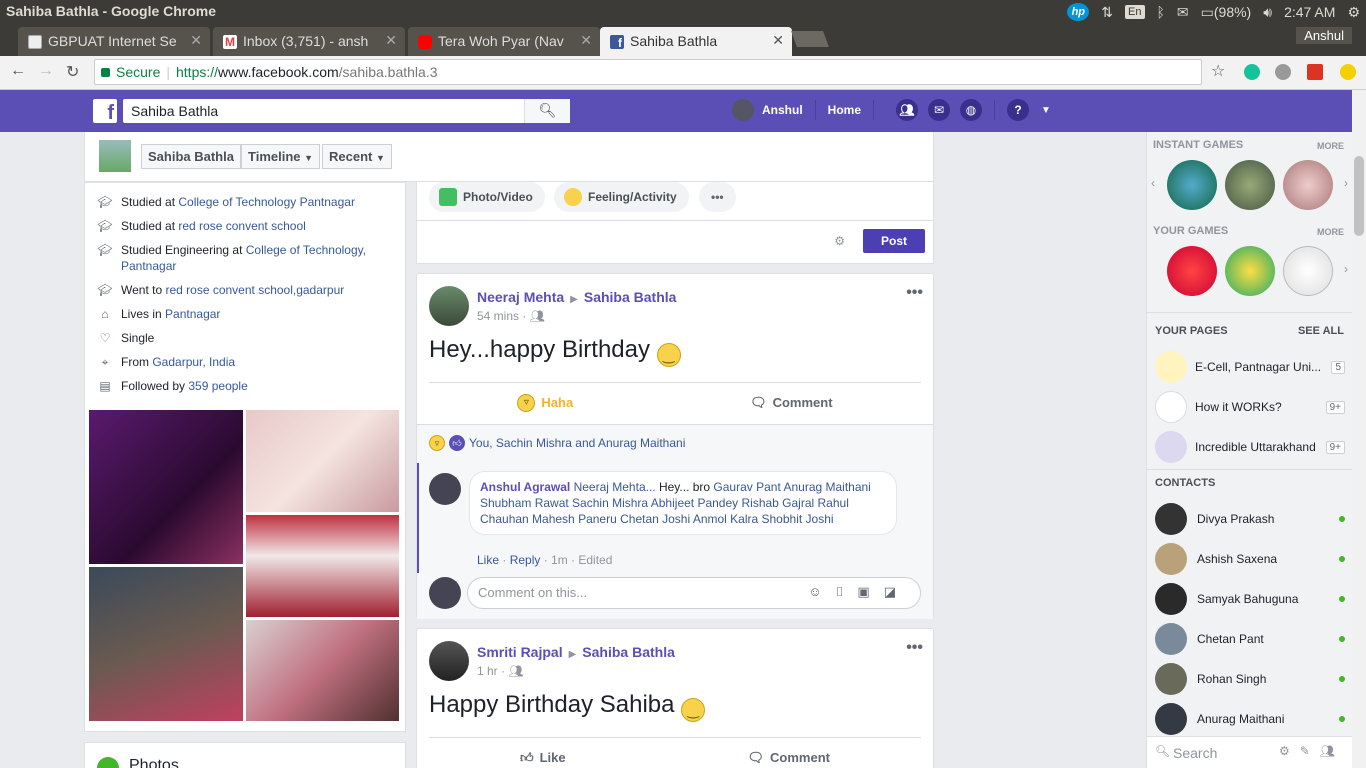 This screenshot has height=768, width=1366. What do you see at coordinates (543, 758) in the screenshot?
I see `like-button: 👍︎ Like` at bounding box center [543, 758].